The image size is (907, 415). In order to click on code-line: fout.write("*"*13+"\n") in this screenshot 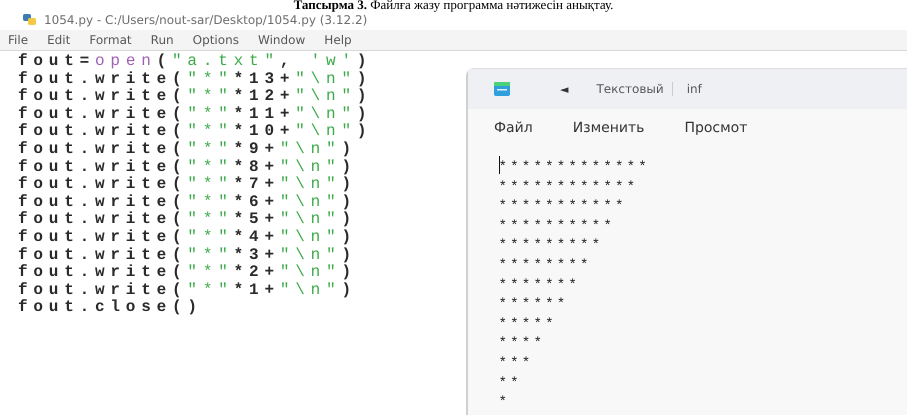, I will do `click(195, 79)`.